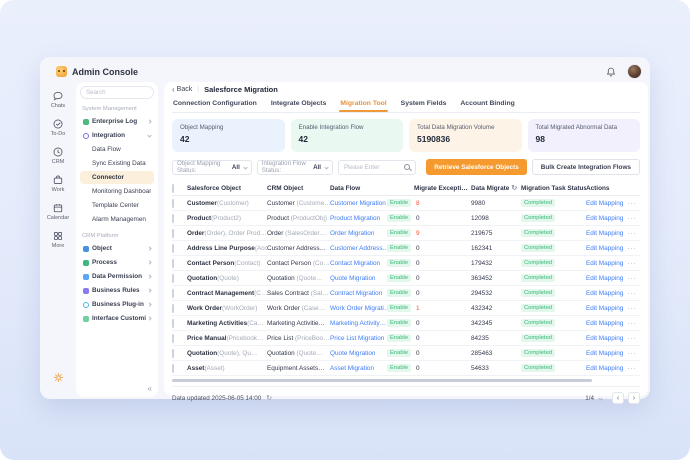 The height and width of the screenshot is (460, 690). What do you see at coordinates (117, 276) in the screenshot?
I see `sidebar-item-data-permission: Data Permission` at bounding box center [117, 276].